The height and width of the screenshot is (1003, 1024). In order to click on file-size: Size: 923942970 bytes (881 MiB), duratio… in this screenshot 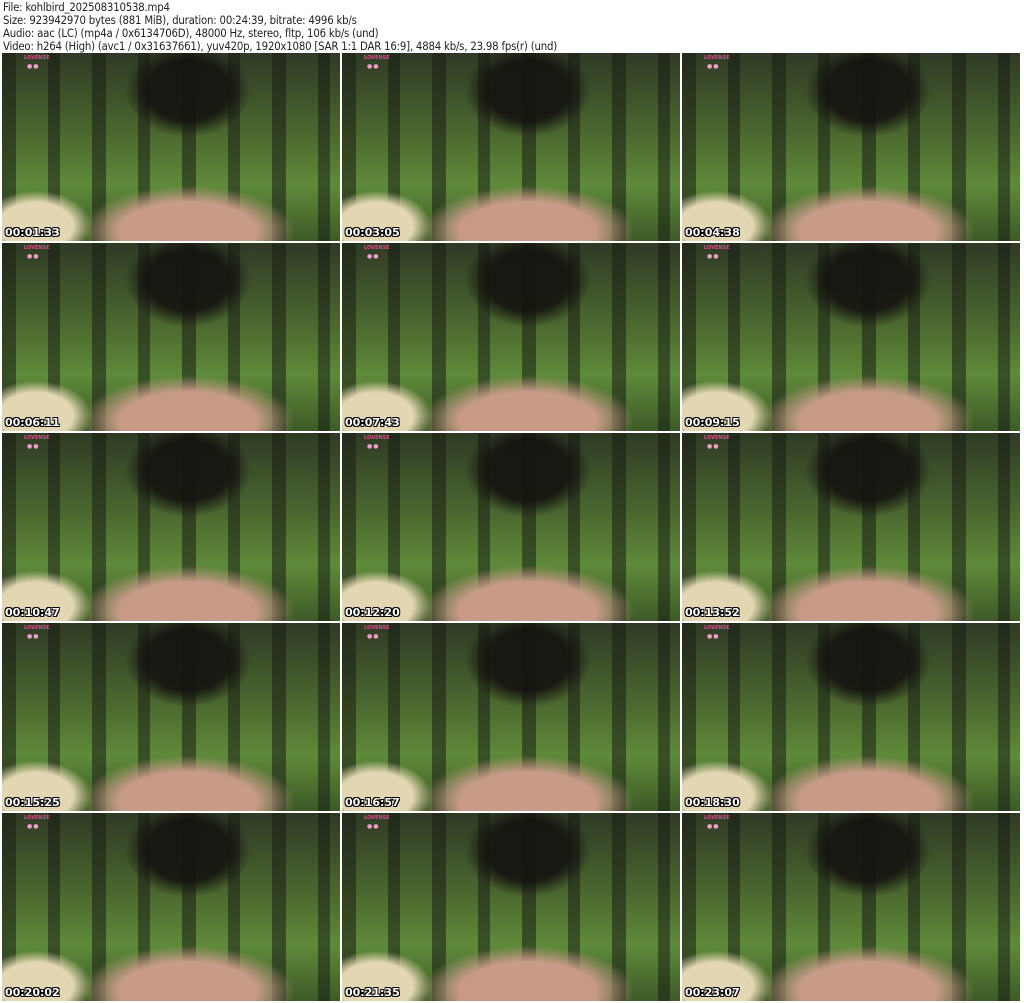, I will do `click(180, 20)`.